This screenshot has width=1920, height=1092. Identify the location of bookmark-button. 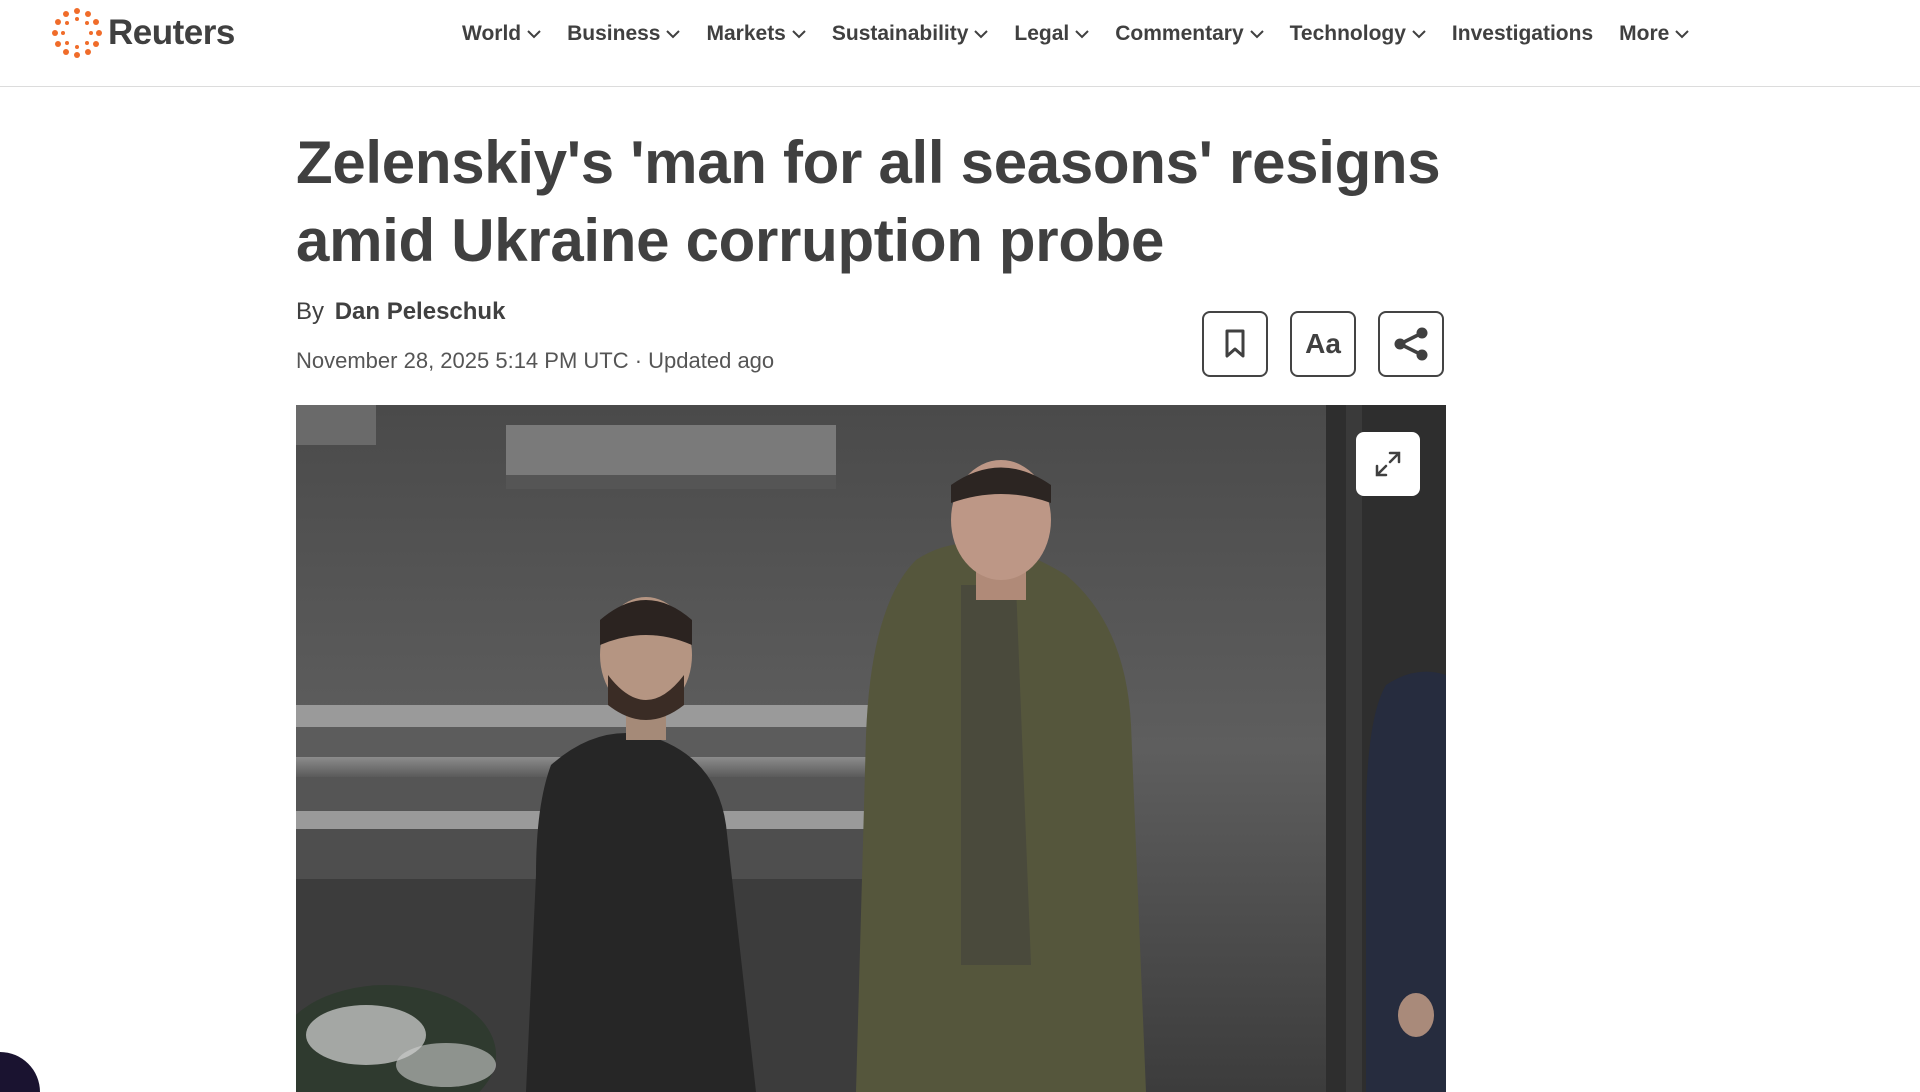
(1235, 344).